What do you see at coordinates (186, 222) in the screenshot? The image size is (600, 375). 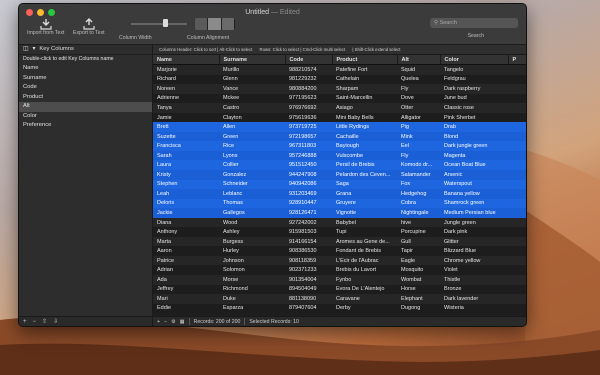 I see `table-cell: Diana` at bounding box center [186, 222].